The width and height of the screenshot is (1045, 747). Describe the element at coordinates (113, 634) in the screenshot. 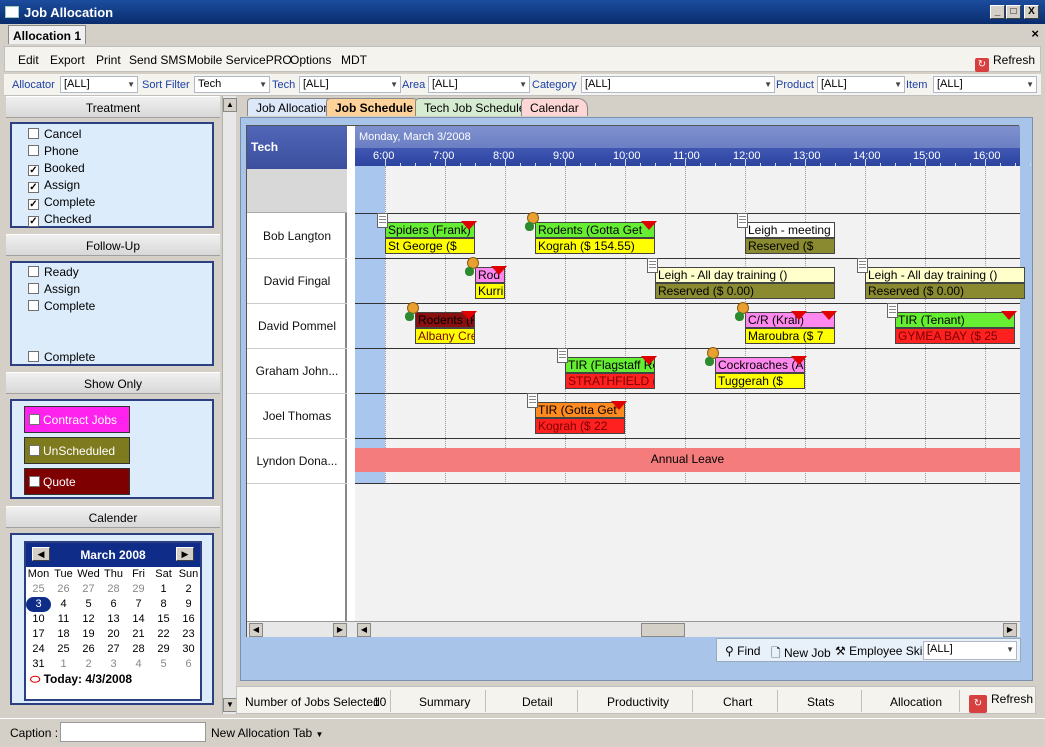

I see `calendar-day: 20` at that location.